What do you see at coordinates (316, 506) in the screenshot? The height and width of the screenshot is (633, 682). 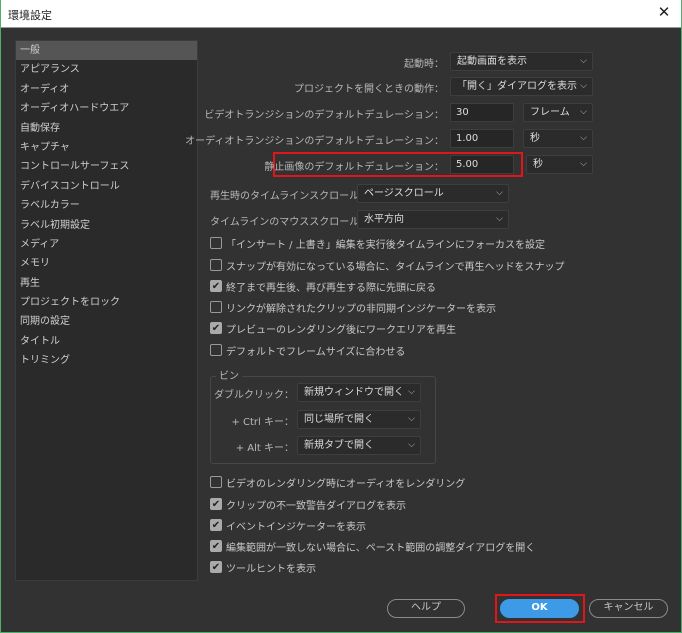 I see `checkbox-label: クリップの不一致警告ダイアログを表示` at bounding box center [316, 506].